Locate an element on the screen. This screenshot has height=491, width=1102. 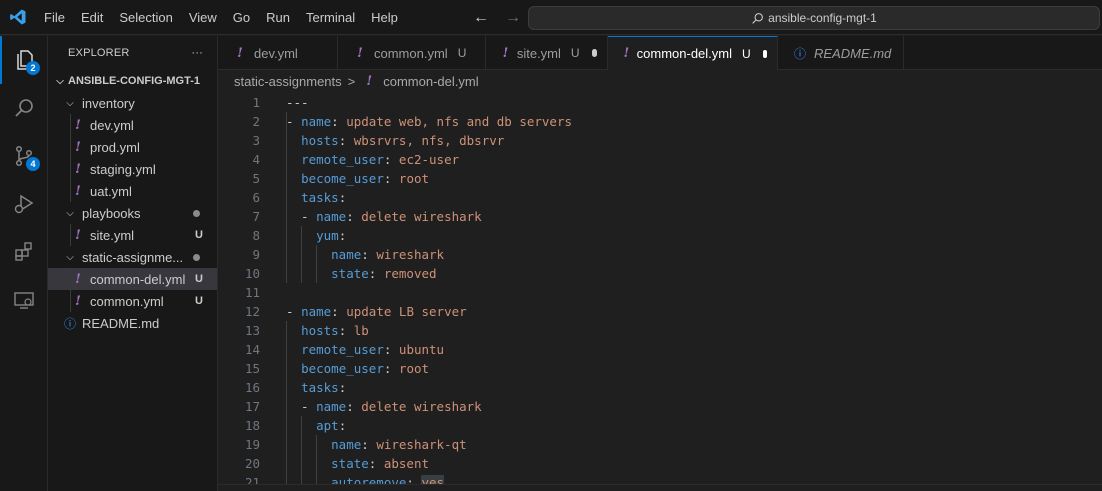
line-number: 5 is located at coordinates (256, 178).